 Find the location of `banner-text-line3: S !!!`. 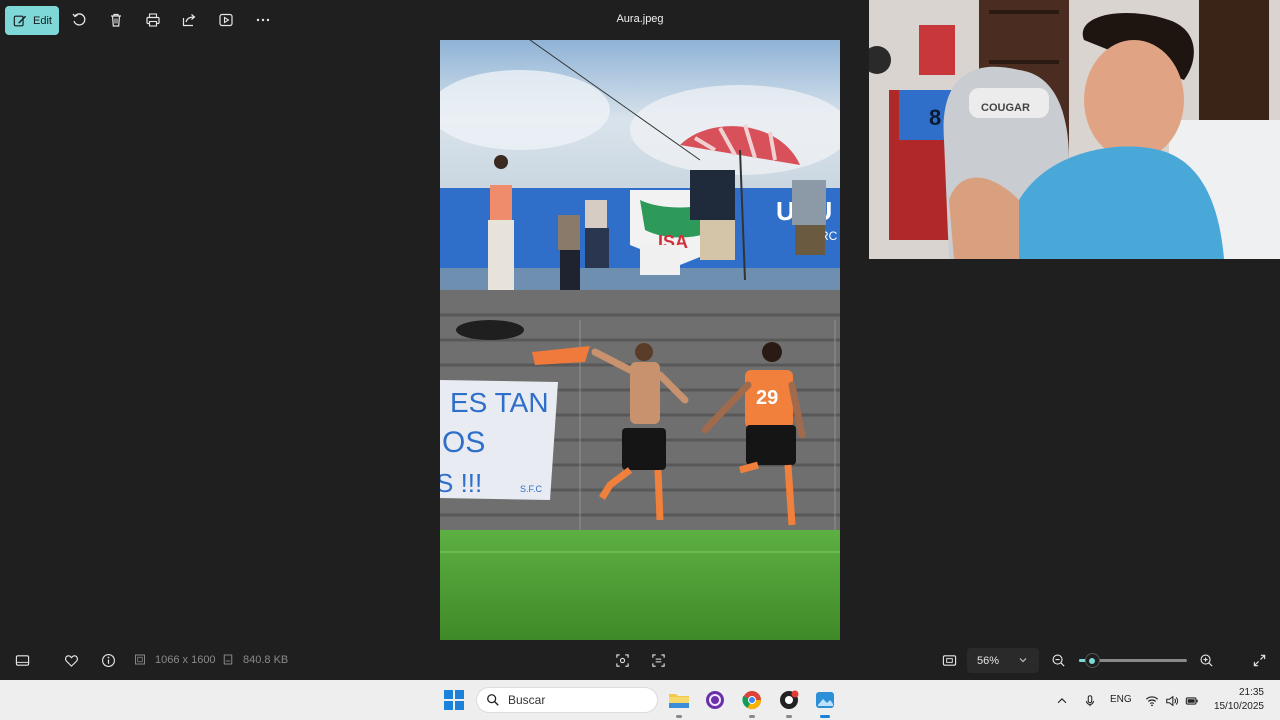

banner-text-line3: S !!! is located at coordinates (461, 483).